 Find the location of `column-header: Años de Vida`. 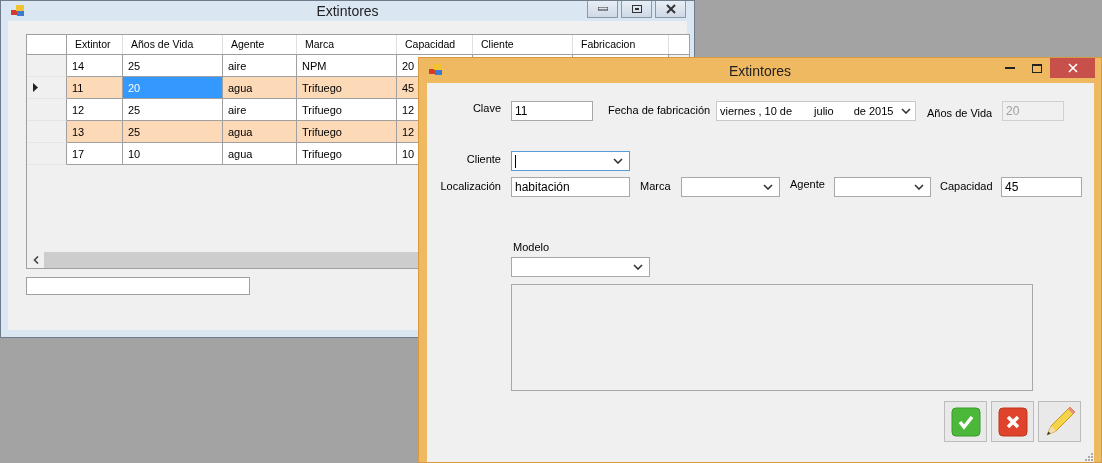

column-header: Años de Vida is located at coordinates (173, 44).